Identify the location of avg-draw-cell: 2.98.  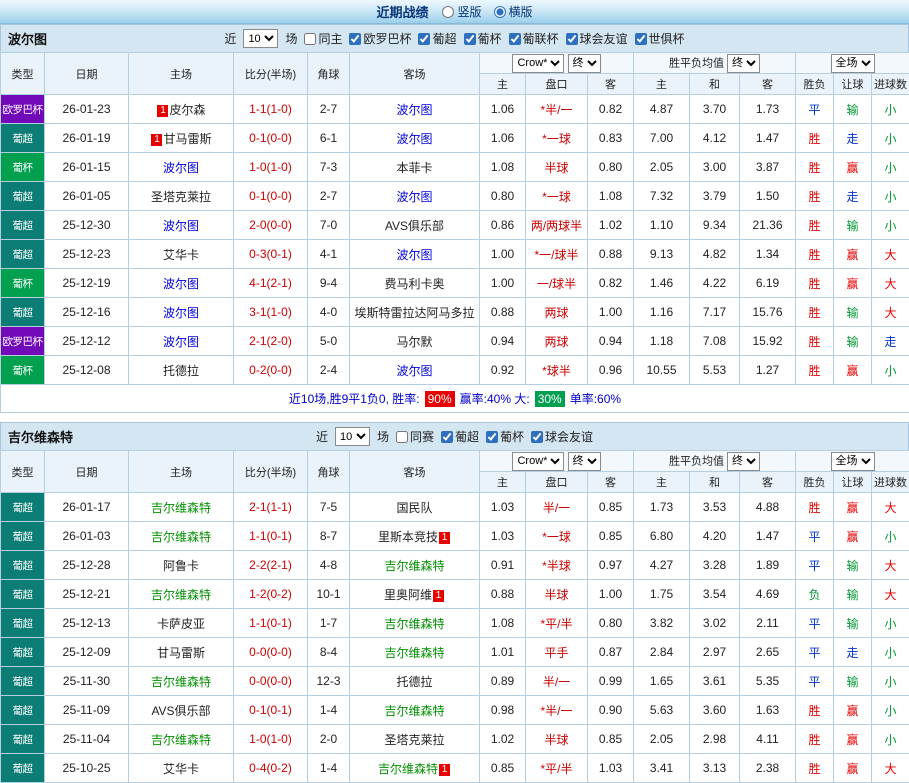
(715, 739).